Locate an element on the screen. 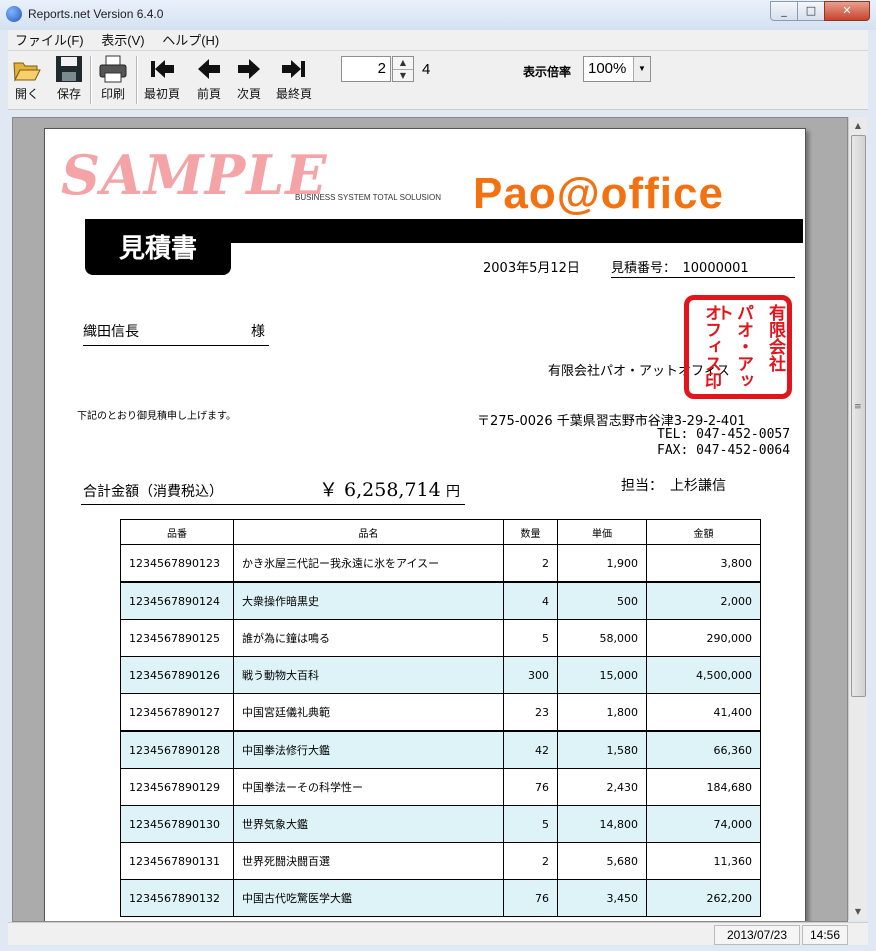 Image resolution: width=876 pixels, height=951 pixels. cell-name: 世界気象大鑑 is located at coordinates (368, 824).